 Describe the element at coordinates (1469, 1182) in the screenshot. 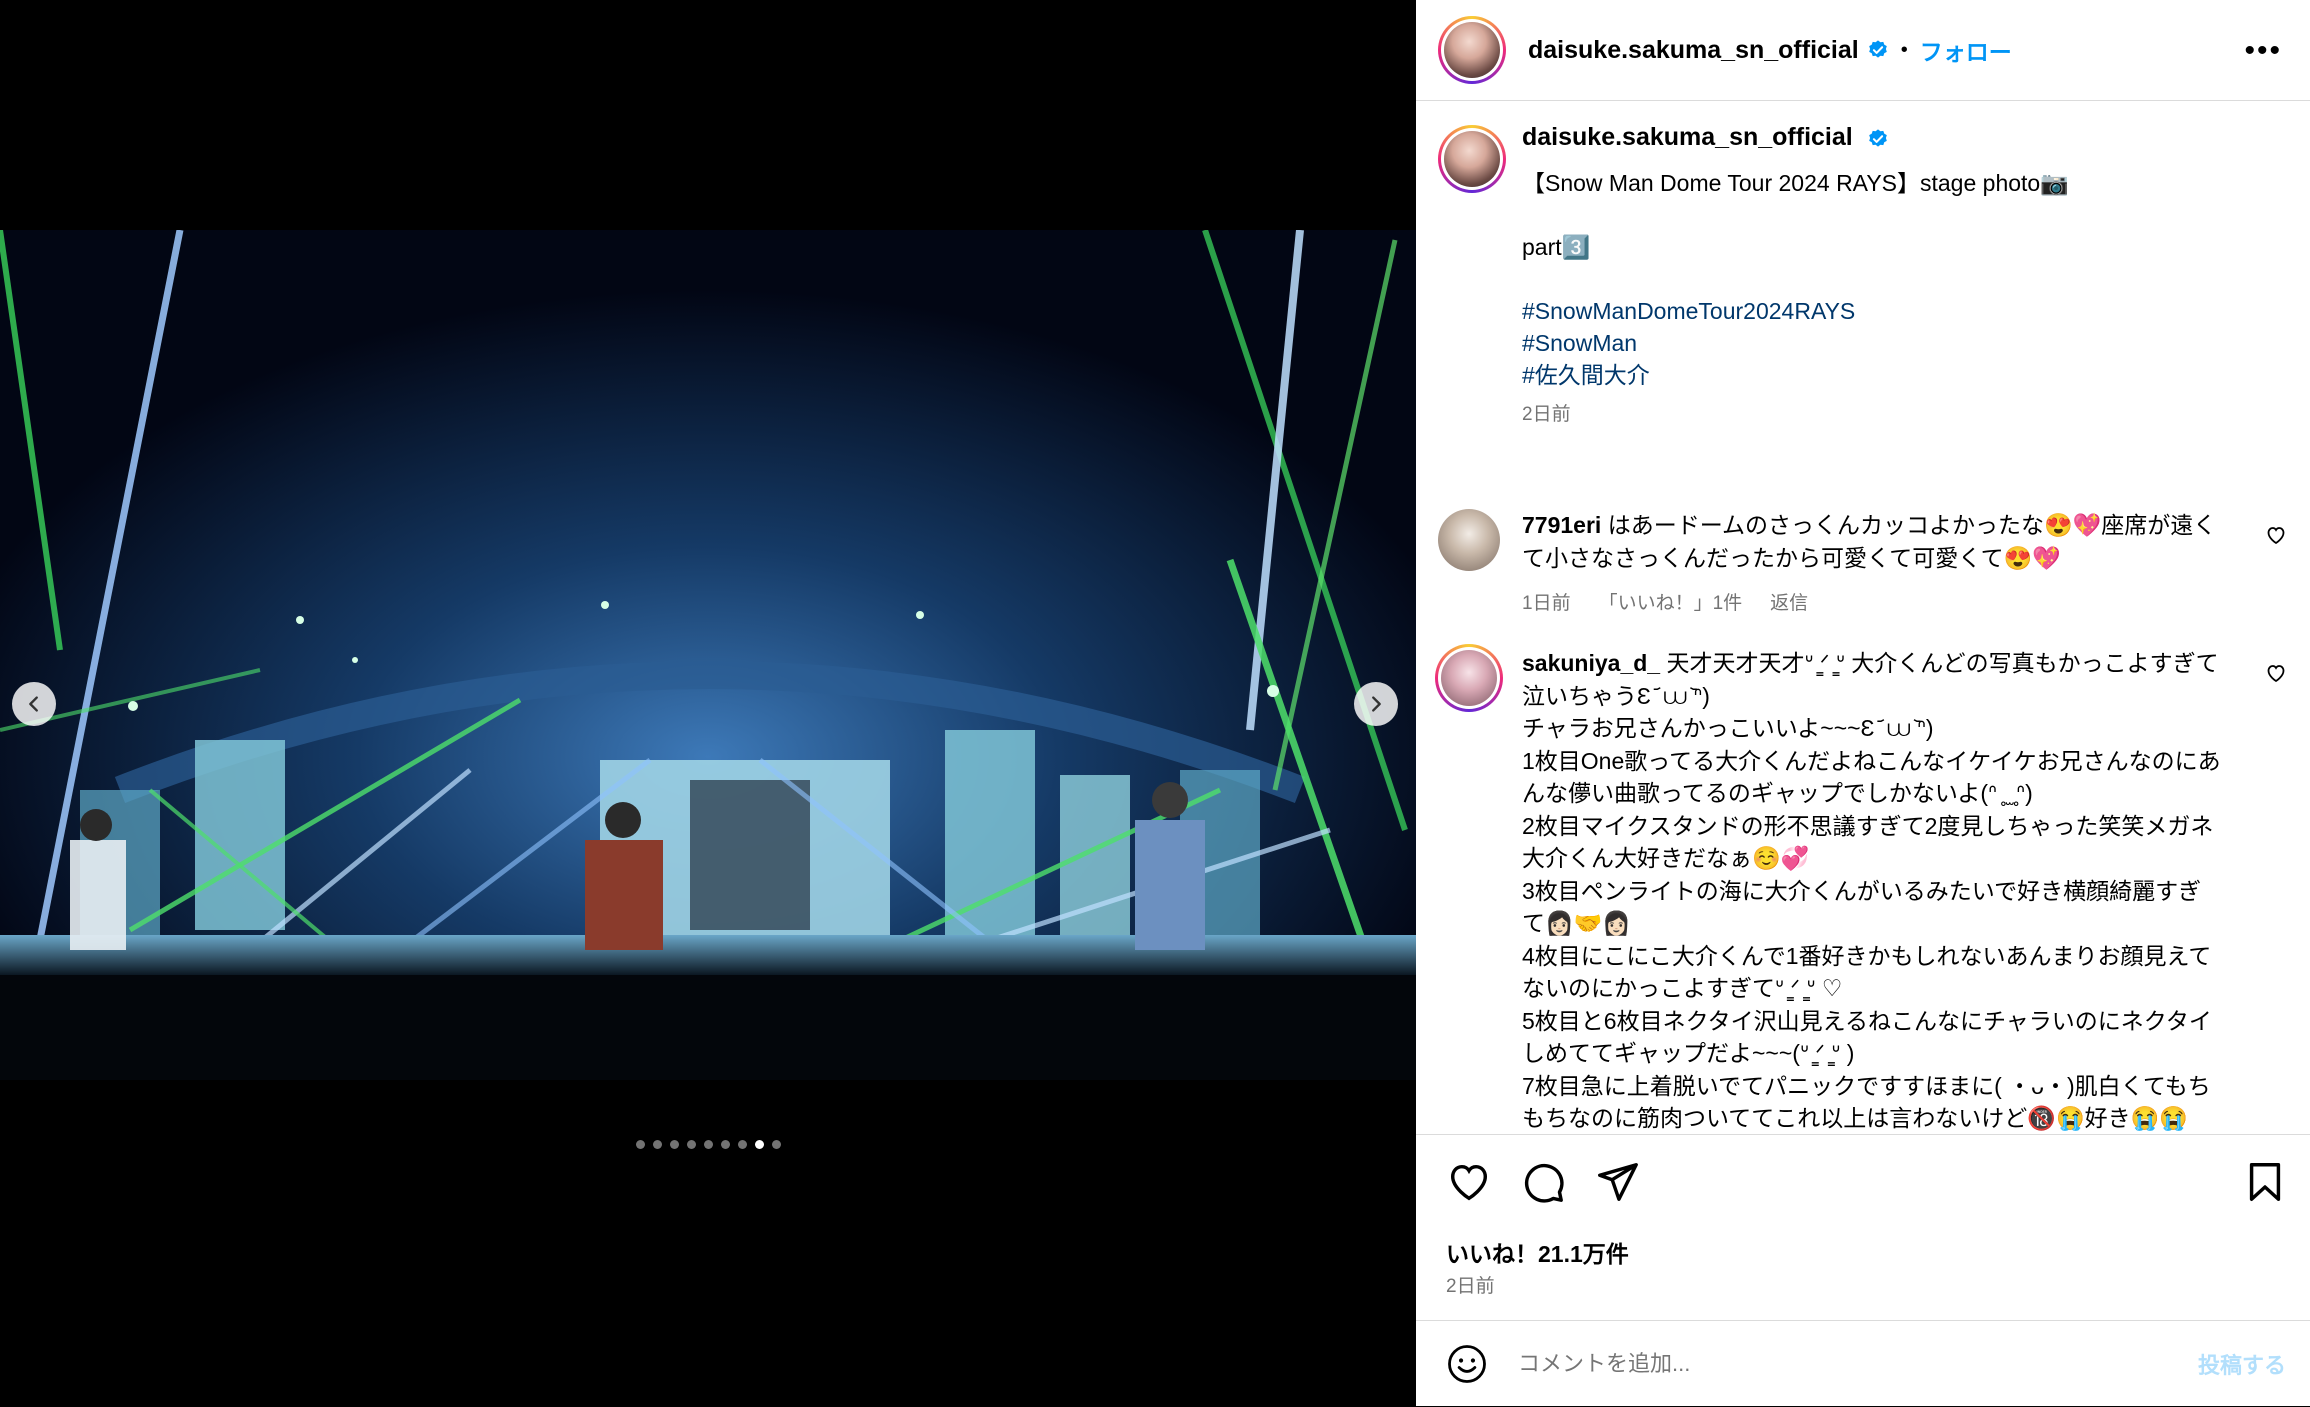

I see `like-heart-icon` at that location.